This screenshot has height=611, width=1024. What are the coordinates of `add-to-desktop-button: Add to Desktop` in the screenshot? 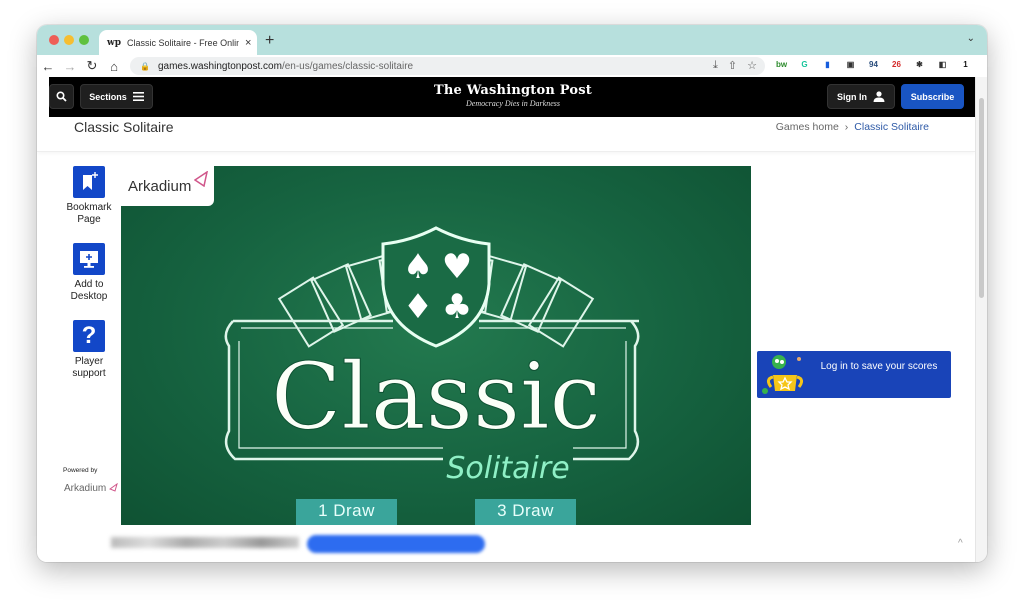 It's located at (89, 273).